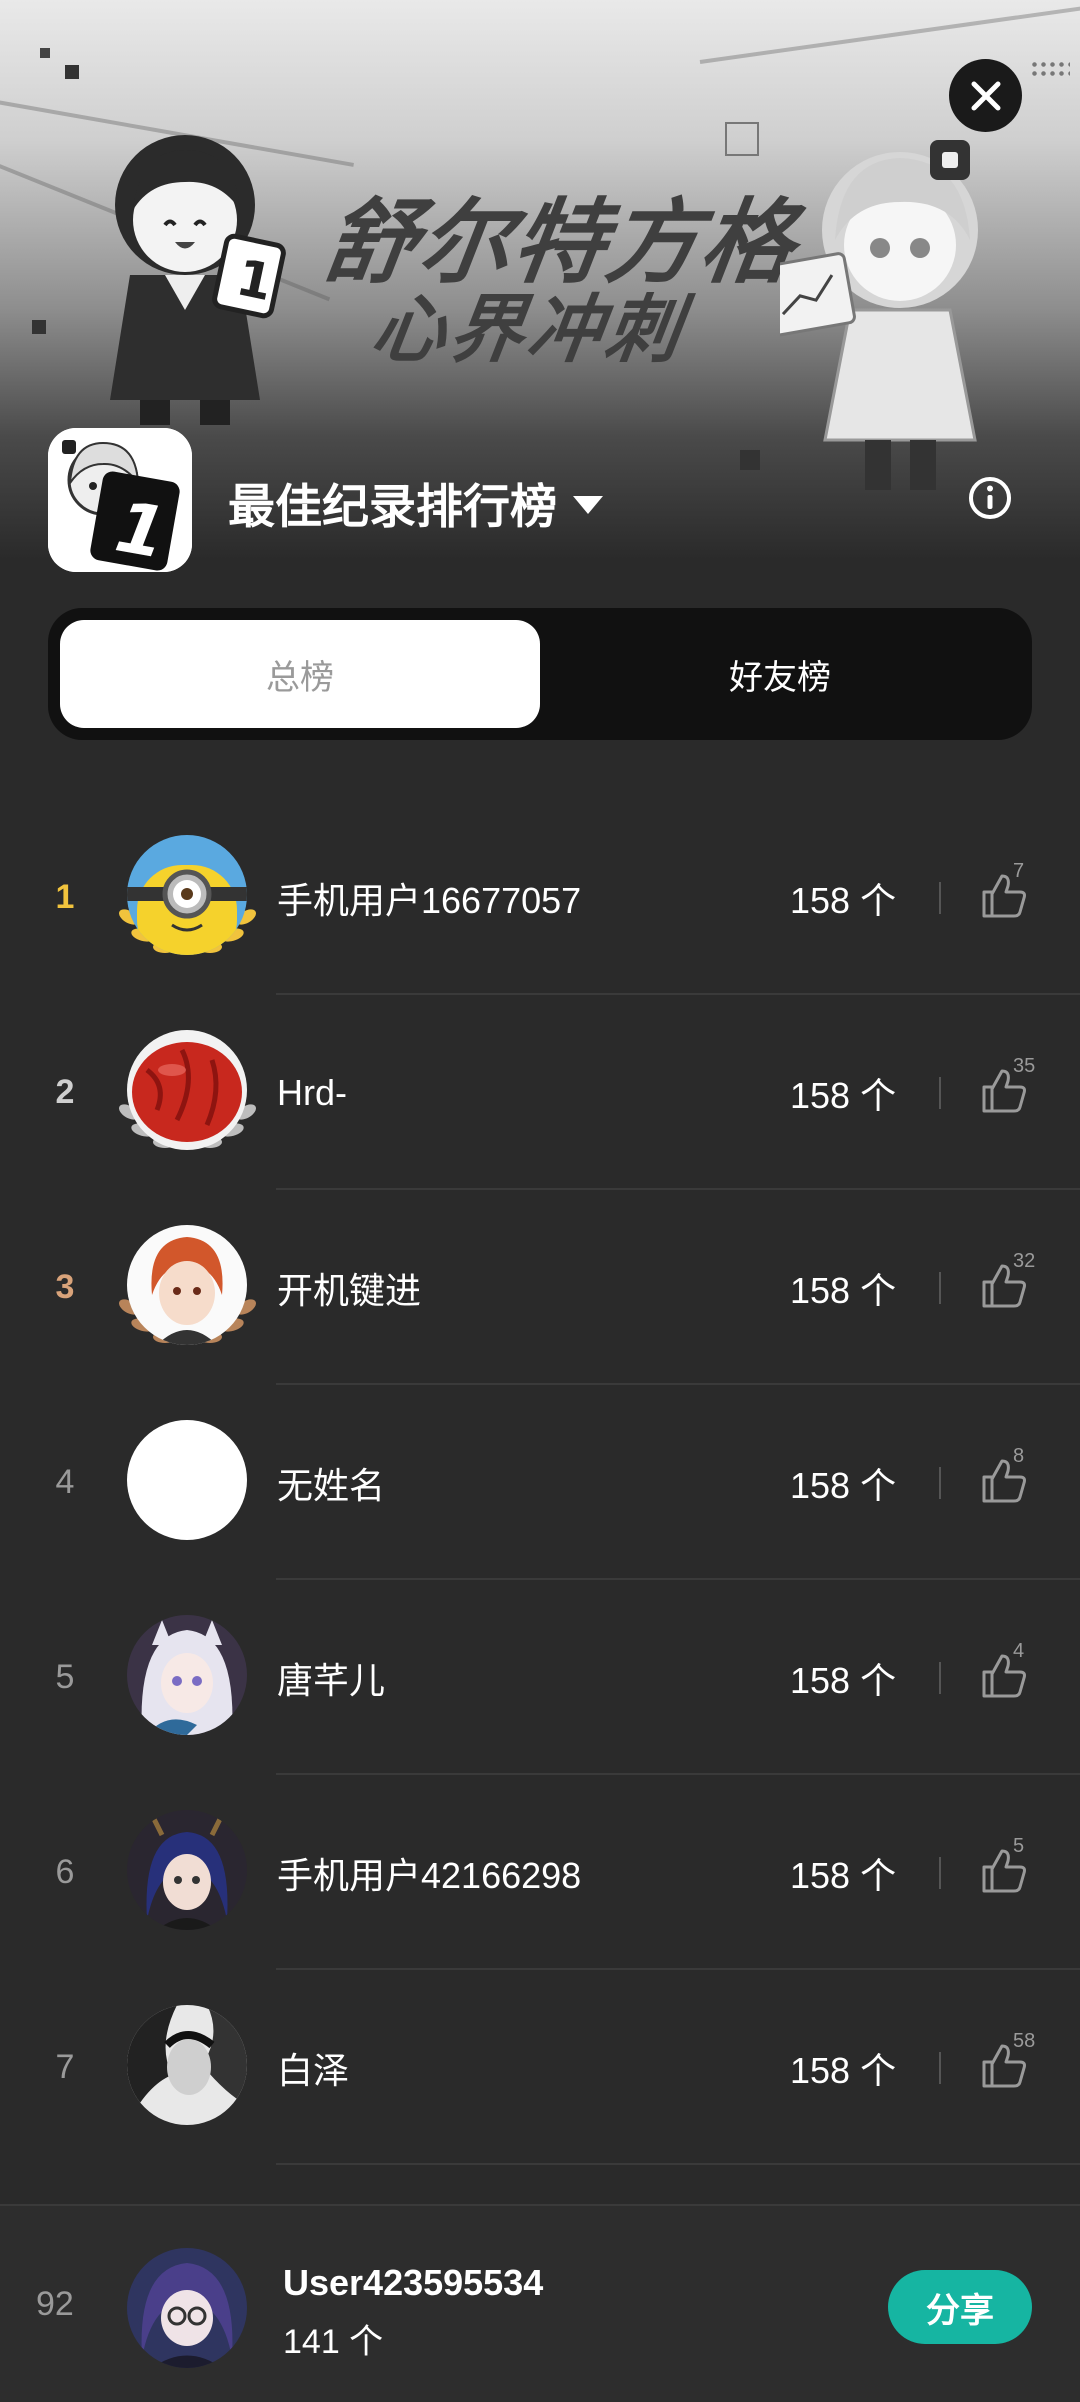 The width and height of the screenshot is (1080, 2402). Describe the element at coordinates (187, 1285) in the screenshot. I see `anime-redhair-avatar` at that location.